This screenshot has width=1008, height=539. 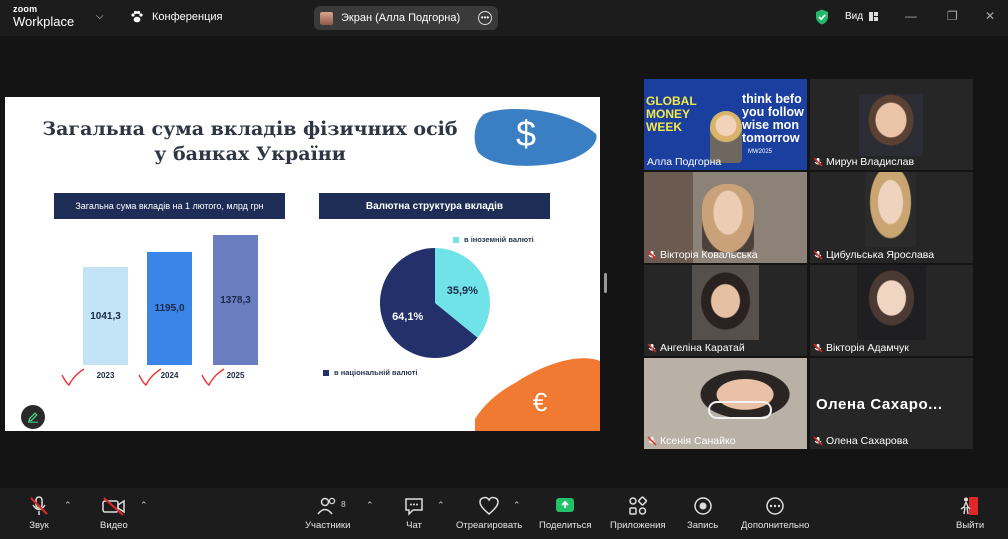 I want to click on view-menu: Вид, so click(x=862, y=16).